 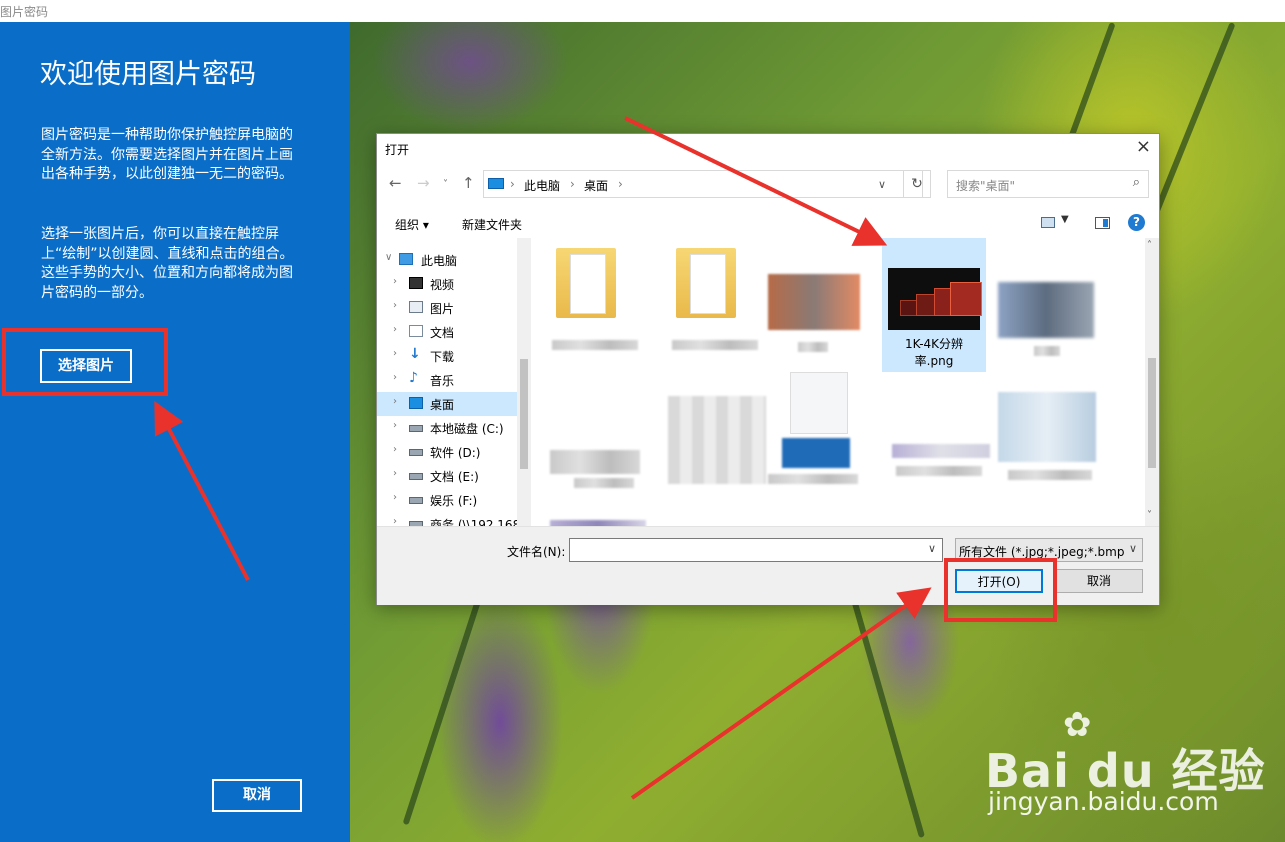 What do you see at coordinates (1136, 182) in the screenshot?
I see `search-icon: ⌕` at bounding box center [1136, 182].